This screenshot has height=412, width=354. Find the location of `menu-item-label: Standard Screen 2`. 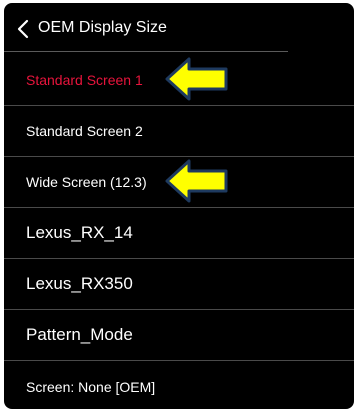

menu-item-label: Standard Screen 2 is located at coordinates (84, 131).